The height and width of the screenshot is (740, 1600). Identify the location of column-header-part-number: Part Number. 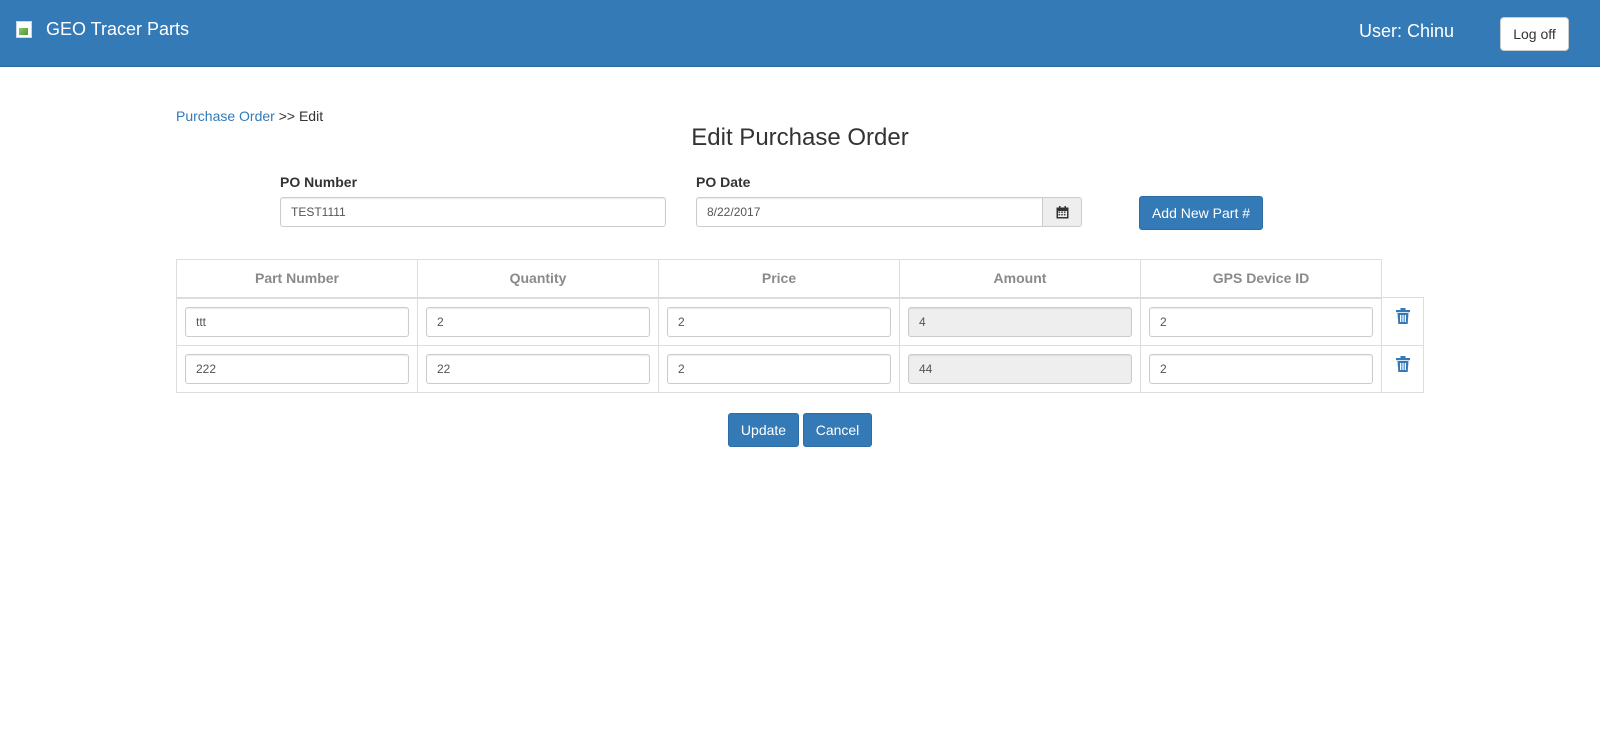
(297, 279).